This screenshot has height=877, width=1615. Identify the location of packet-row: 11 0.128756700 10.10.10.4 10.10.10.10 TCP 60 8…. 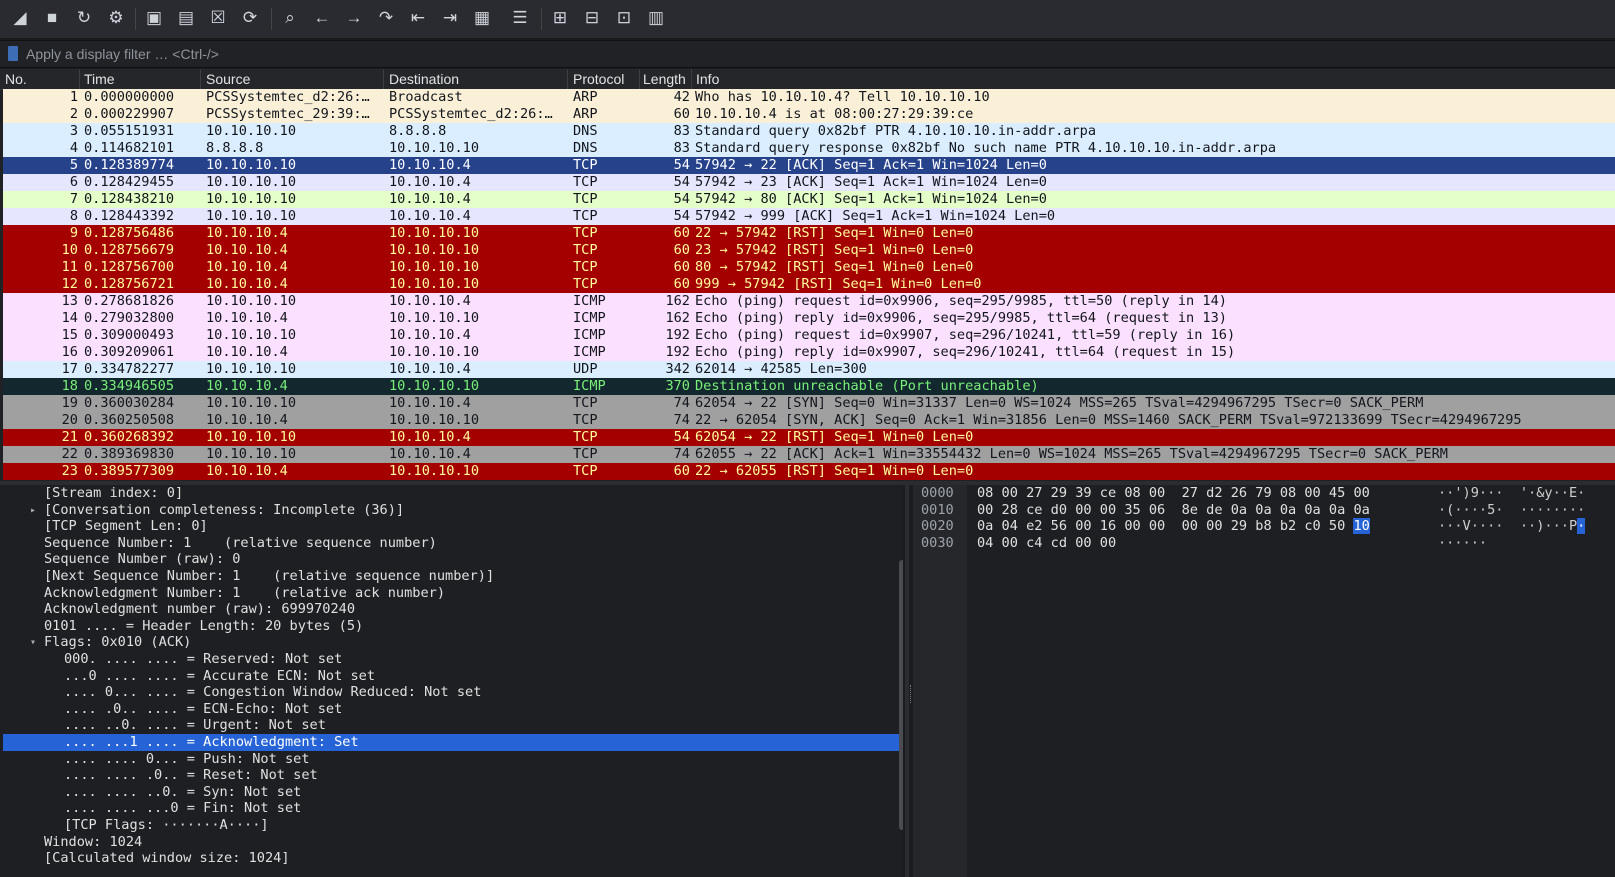
(809, 267).